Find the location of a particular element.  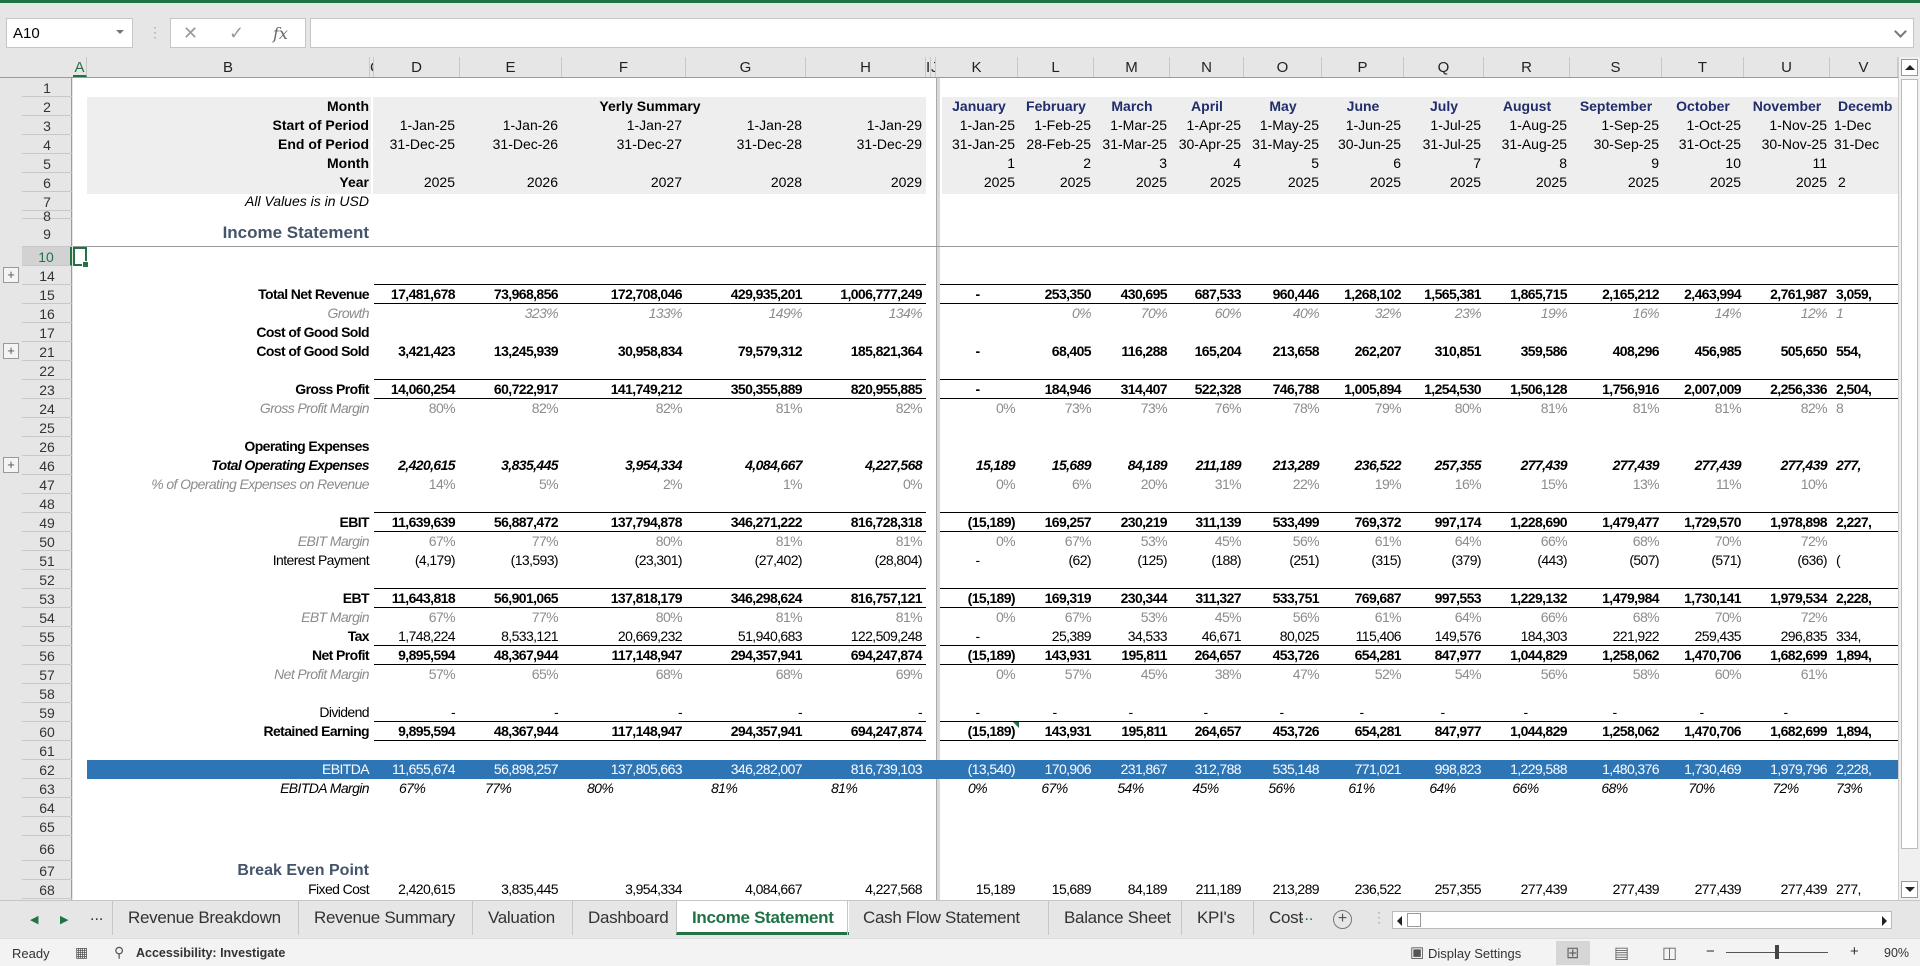

row-header-56: 56 is located at coordinates (47, 655).